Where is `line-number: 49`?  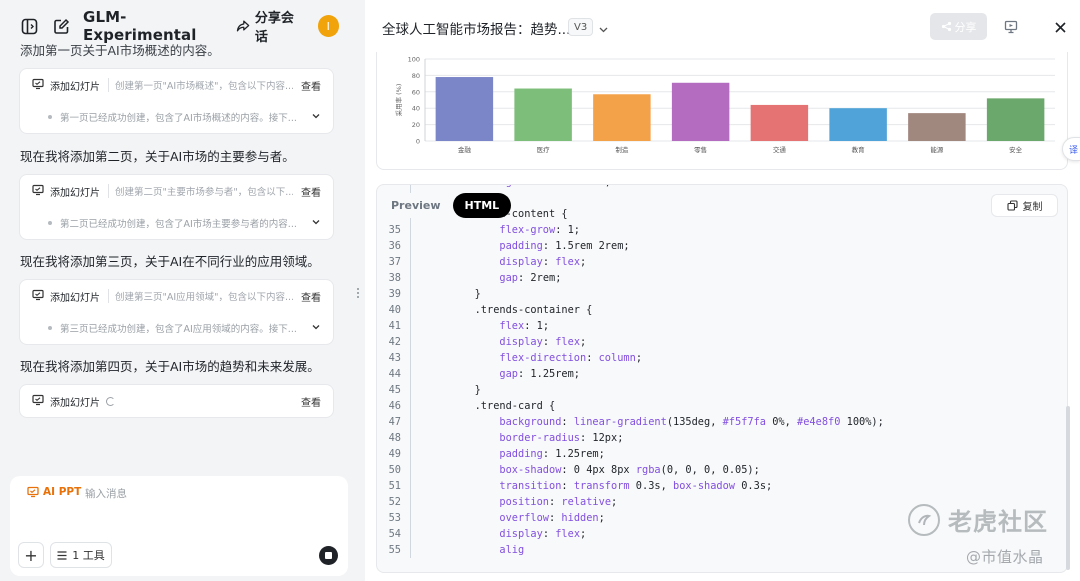 line-number: 49 is located at coordinates (394, 454).